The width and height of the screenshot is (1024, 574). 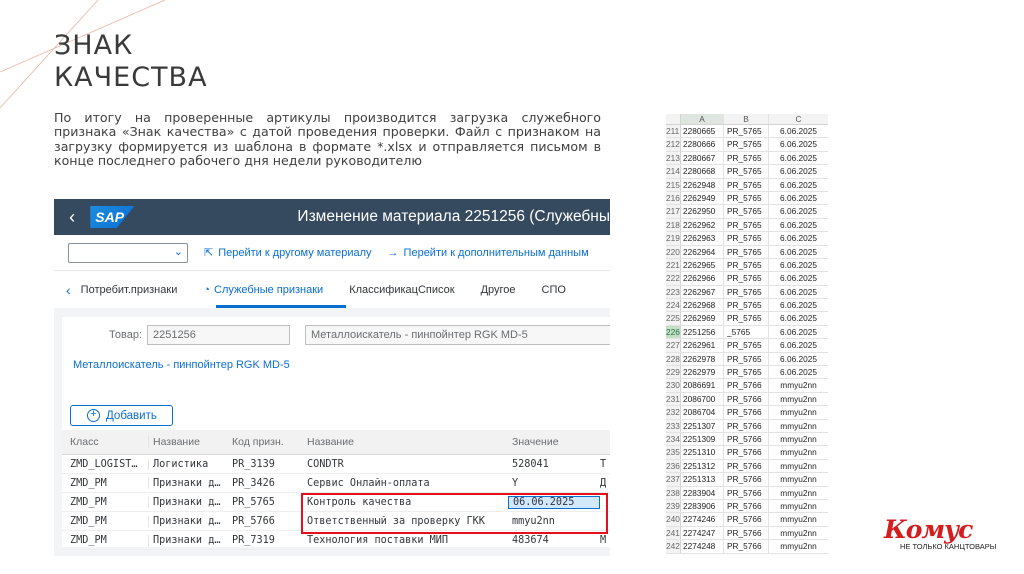 What do you see at coordinates (112, 217) in the screenshot?
I see `sap-logo: SAP` at bounding box center [112, 217].